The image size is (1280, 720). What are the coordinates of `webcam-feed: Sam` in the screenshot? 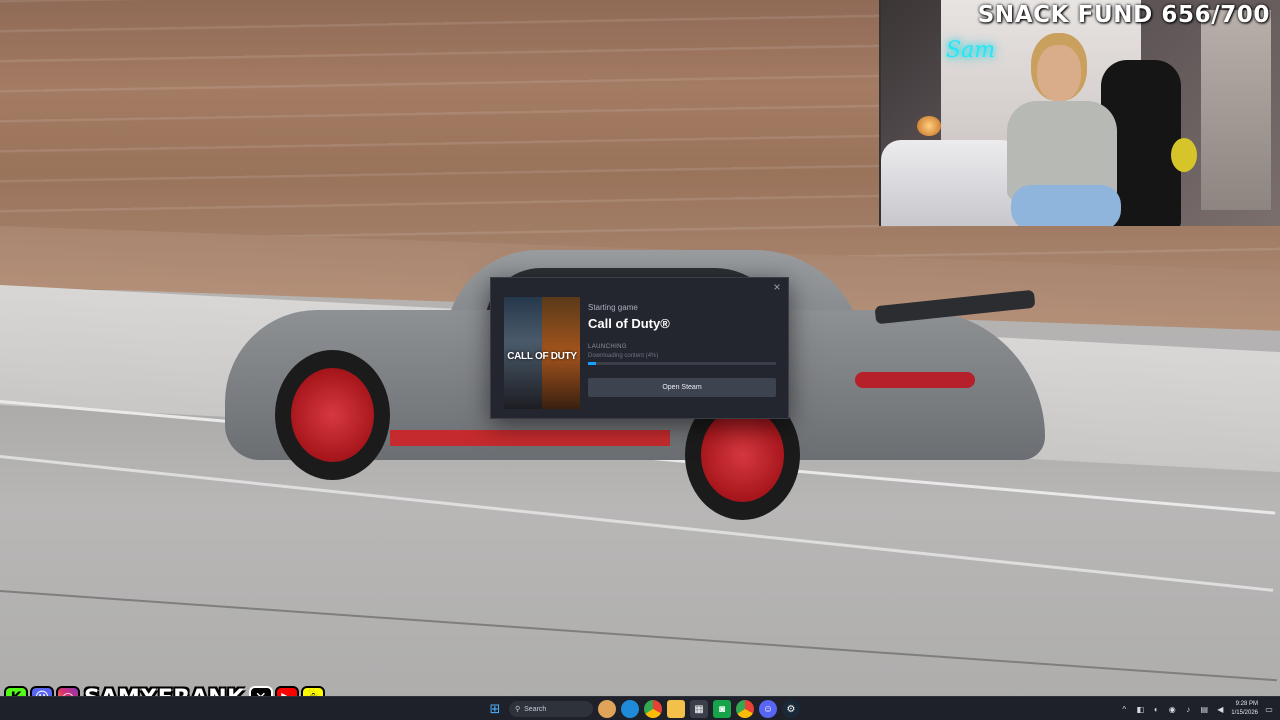 It's located at (1079, 113).